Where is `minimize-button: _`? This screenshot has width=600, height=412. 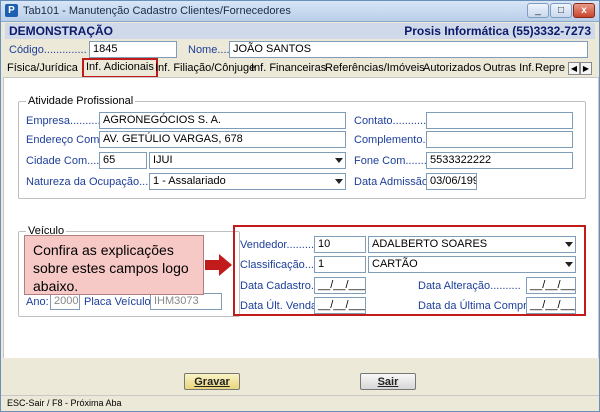
minimize-button: _ is located at coordinates (538, 10).